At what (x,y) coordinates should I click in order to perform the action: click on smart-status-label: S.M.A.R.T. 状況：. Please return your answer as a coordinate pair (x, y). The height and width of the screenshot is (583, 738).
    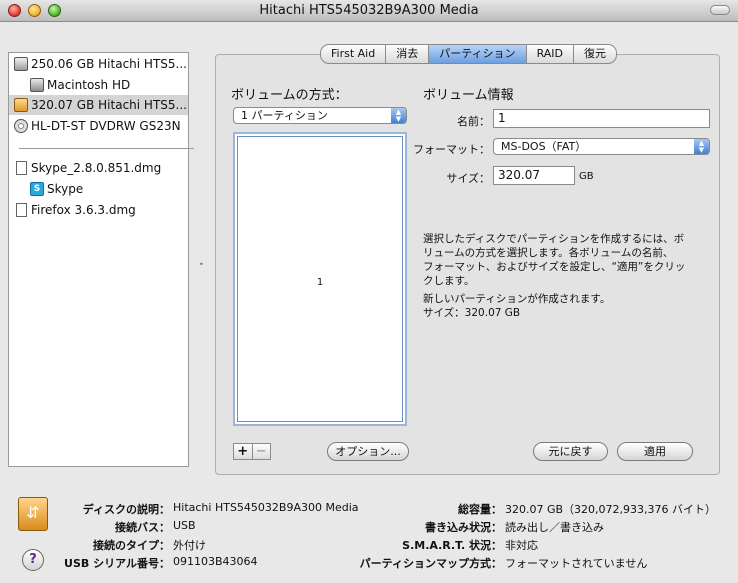
    Looking at the image, I should click on (452, 545).